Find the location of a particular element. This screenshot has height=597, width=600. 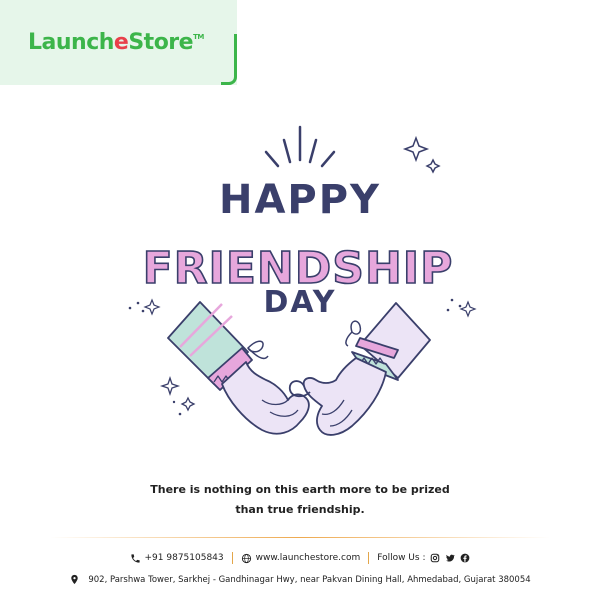

sparkle-dots-left is located at coordinates (144, 307).